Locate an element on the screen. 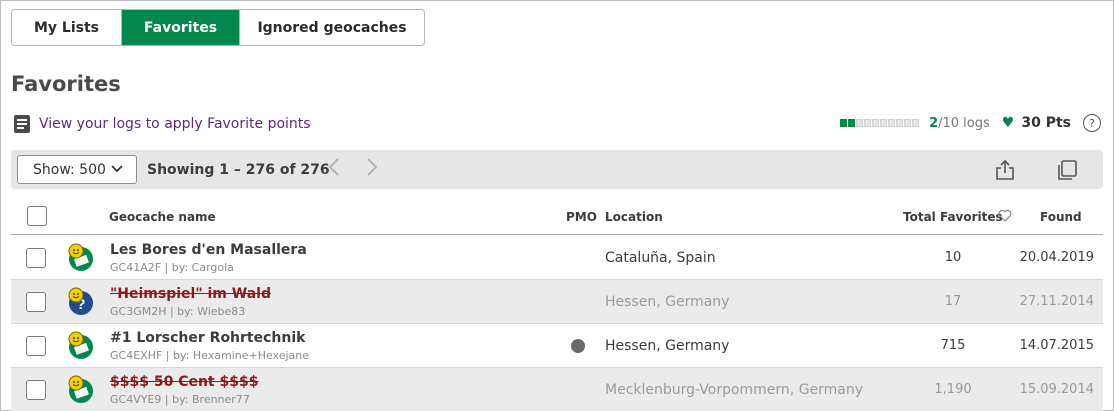 Image resolution: width=1114 pixels, height=411 pixels. copy-icon is located at coordinates (1067, 170).